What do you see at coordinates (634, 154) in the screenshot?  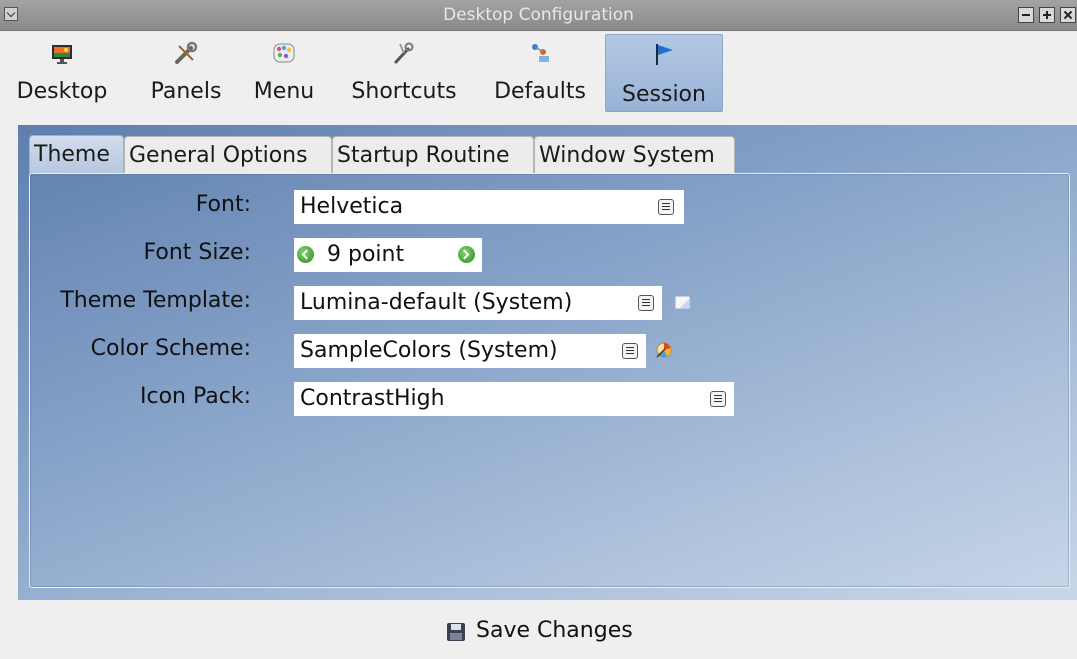 I see `tab-window-system: Window System` at bounding box center [634, 154].